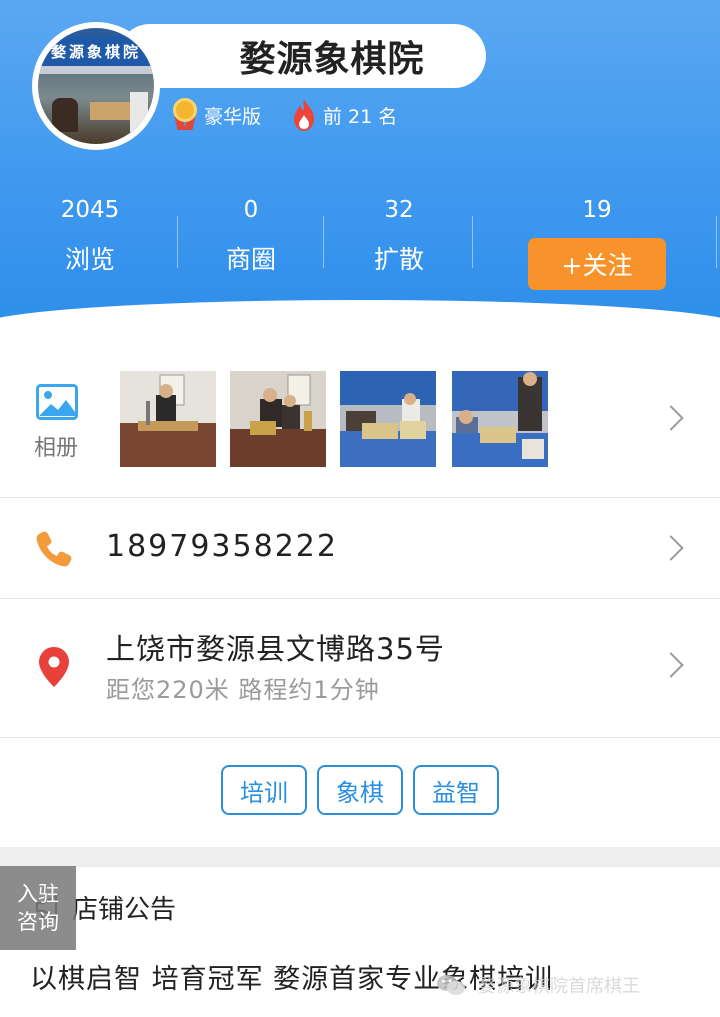 Image resolution: width=720 pixels, height=1017 pixels. I want to click on badge-rank-label: 前 21 名, so click(360, 116).